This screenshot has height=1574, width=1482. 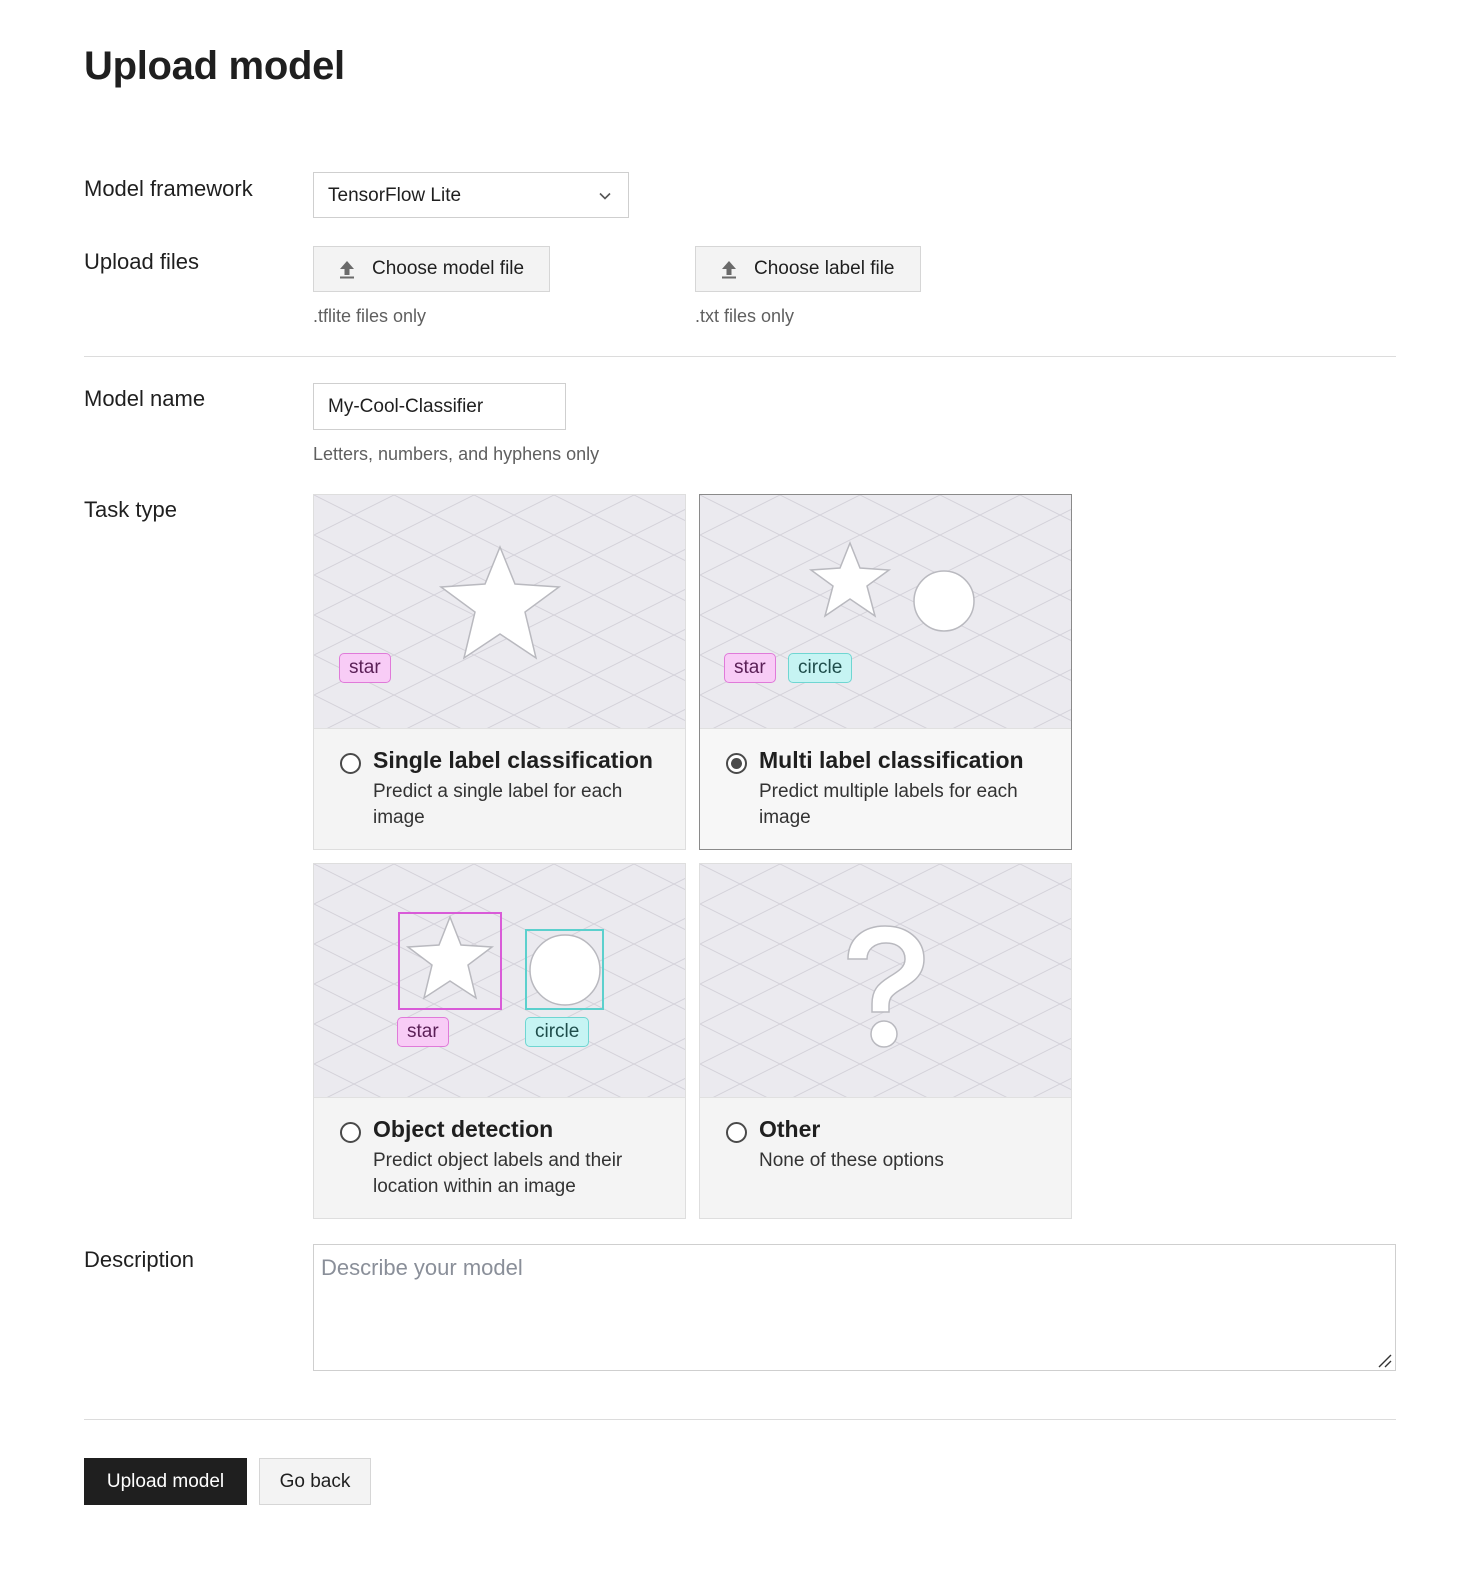 What do you see at coordinates (851, 1160) in the screenshot?
I see `option-description: None of these options` at bounding box center [851, 1160].